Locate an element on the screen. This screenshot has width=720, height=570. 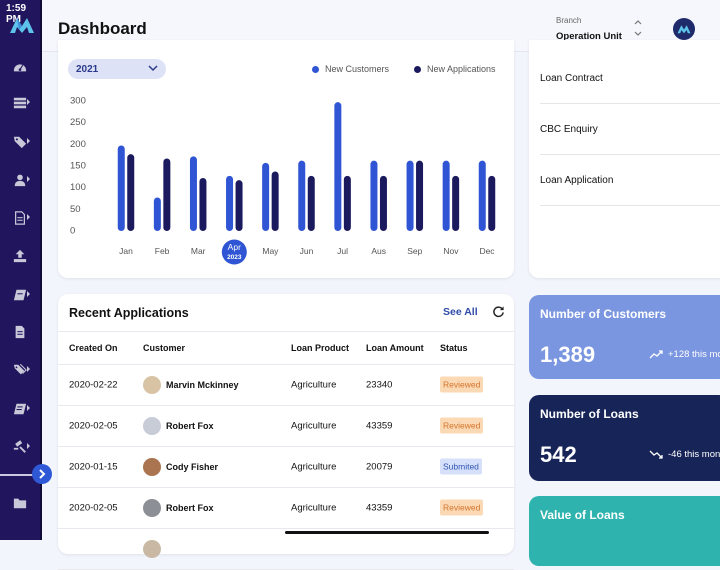
loan-amount-cell: 23340 is located at coordinates (379, 385).